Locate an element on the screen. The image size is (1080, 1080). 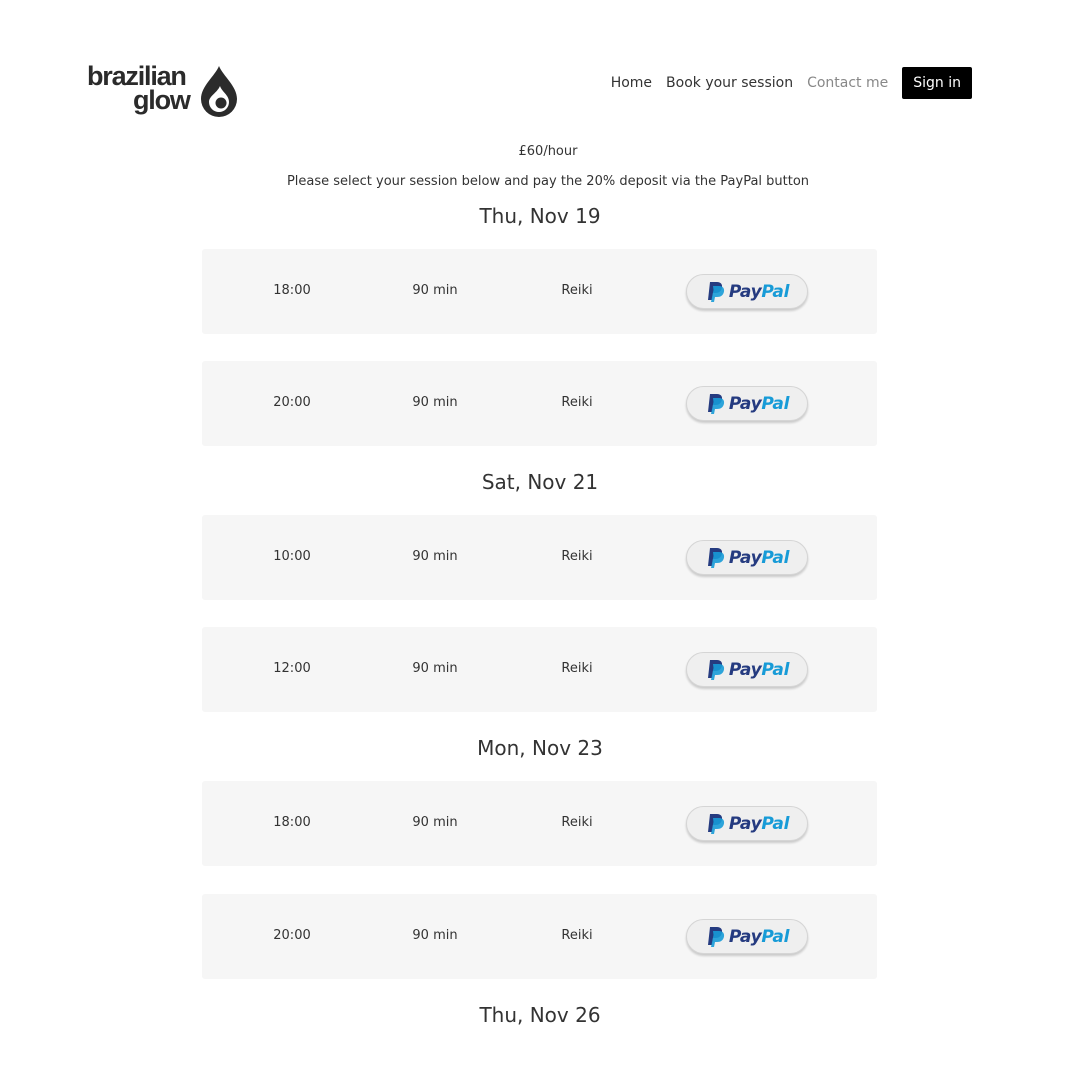
slot-time: 12:00 is located at coordinates (292, 668).